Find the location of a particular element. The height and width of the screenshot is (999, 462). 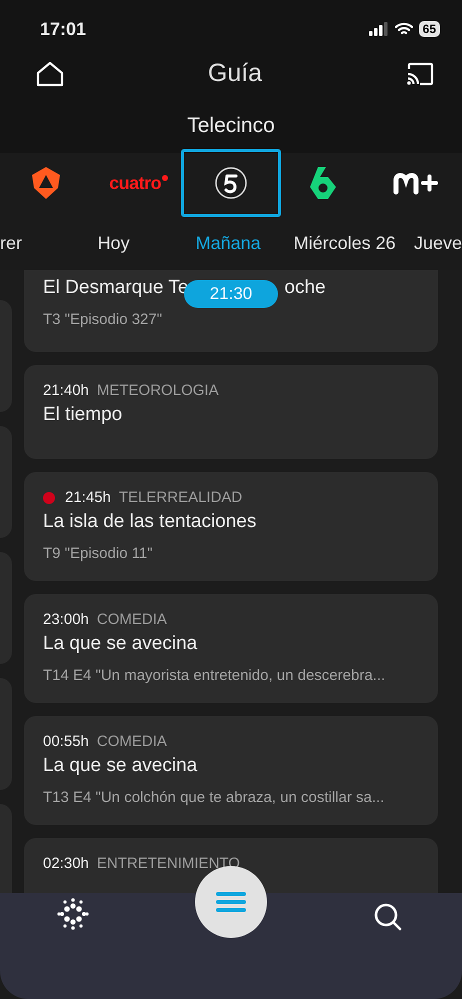

signal-icon is located at coordinates (378, 29).